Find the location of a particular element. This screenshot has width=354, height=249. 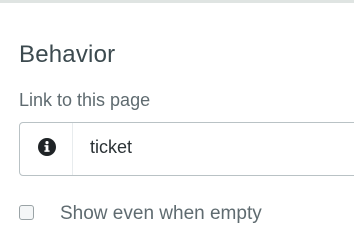

input-addon-divider is located at coordinates (72, 149).